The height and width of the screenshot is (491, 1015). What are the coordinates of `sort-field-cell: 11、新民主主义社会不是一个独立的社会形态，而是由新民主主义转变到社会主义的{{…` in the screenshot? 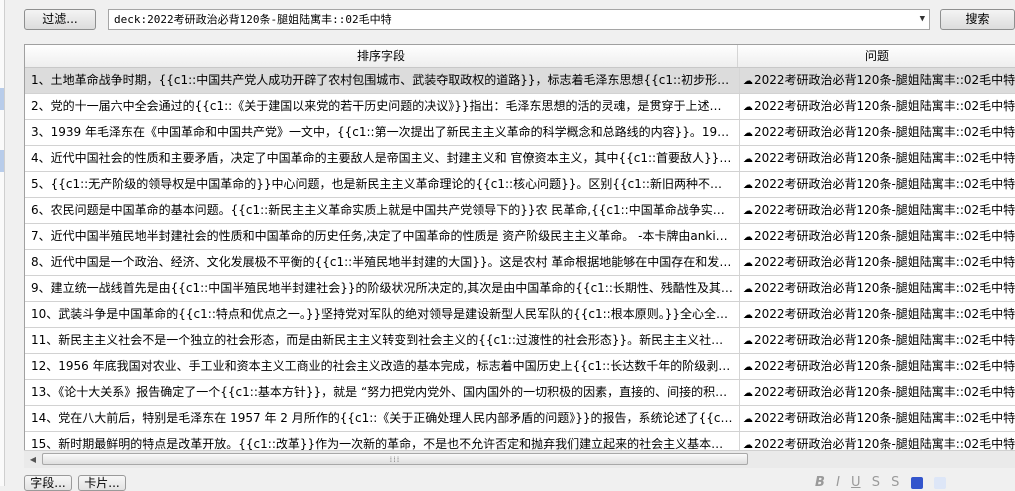 It's located at (382, 340).